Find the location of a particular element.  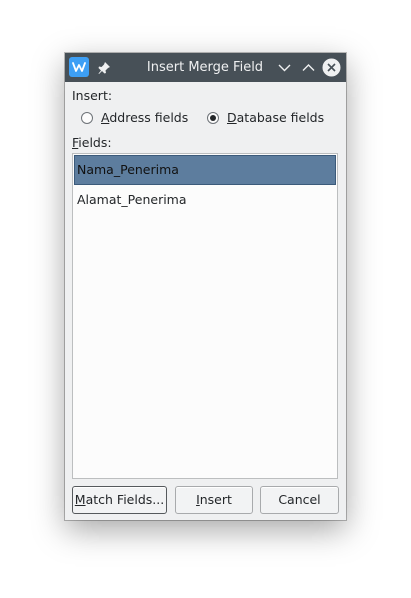

maximize-button is located at coordinates (308, 67).